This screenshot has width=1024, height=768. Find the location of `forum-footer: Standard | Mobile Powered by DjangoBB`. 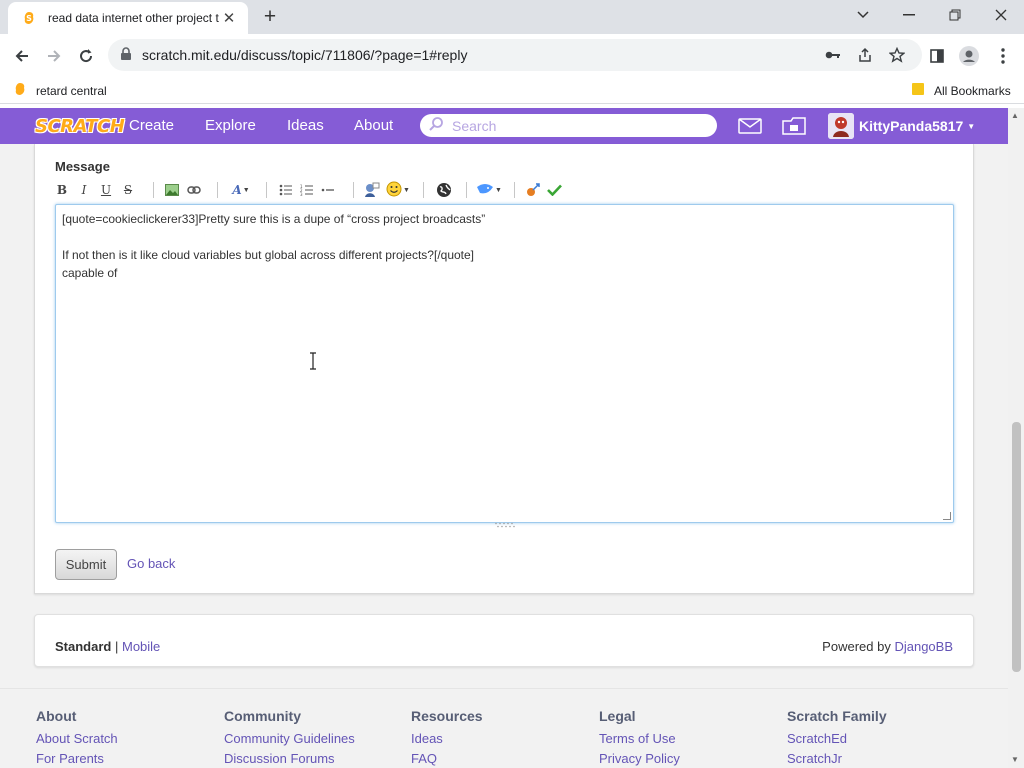

forum-footer: Standard | Mobile Powered by DjangoBB is located at coordinates (504, 640).